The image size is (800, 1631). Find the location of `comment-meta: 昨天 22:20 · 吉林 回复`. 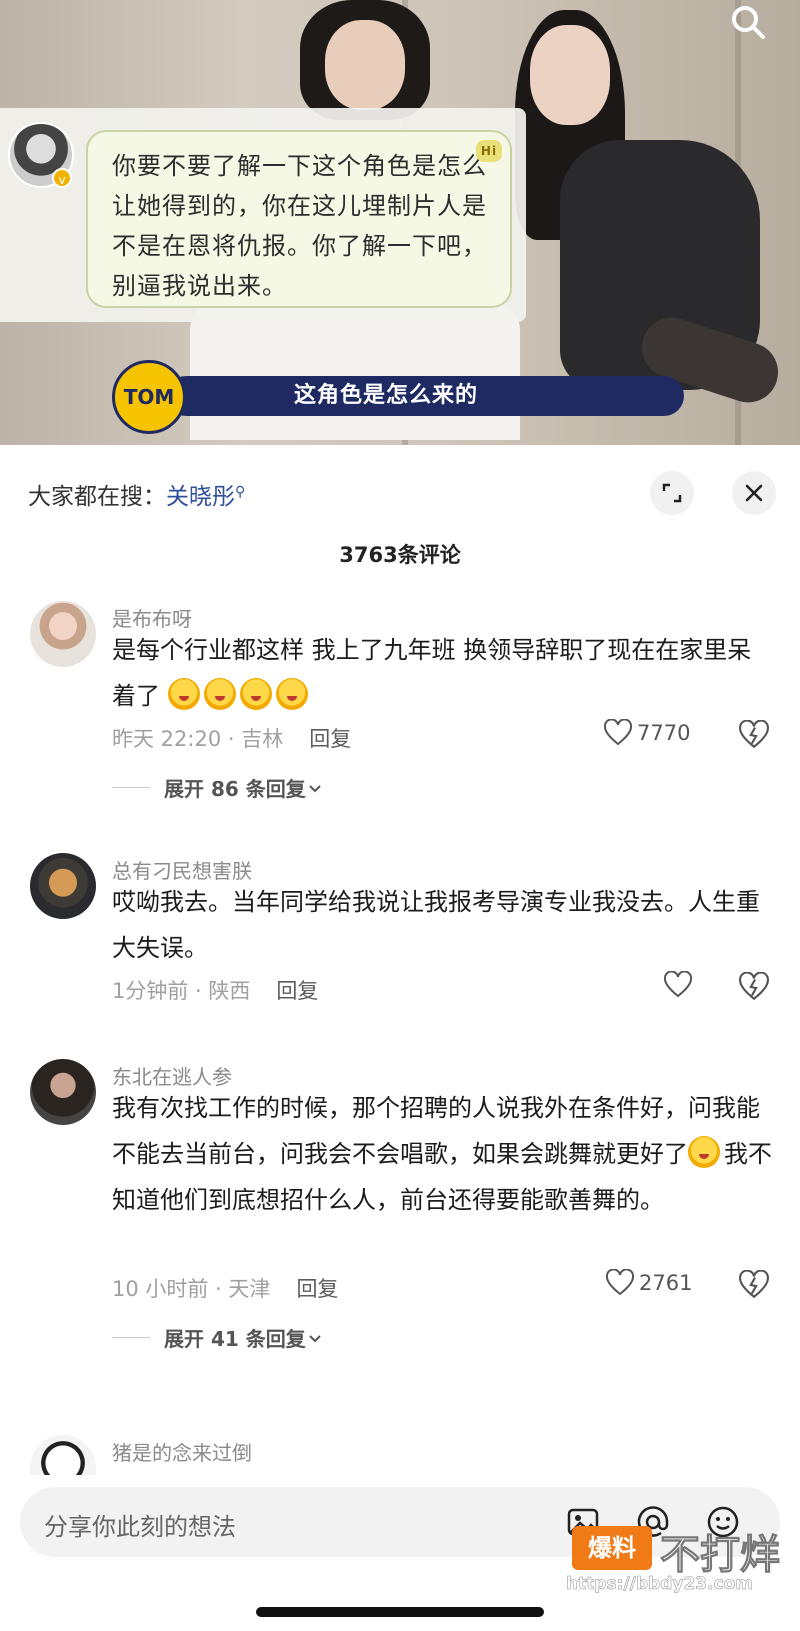

comment-meta: 昨天 22:20 · 吉林 回复 is located at coordinates (231, 738).